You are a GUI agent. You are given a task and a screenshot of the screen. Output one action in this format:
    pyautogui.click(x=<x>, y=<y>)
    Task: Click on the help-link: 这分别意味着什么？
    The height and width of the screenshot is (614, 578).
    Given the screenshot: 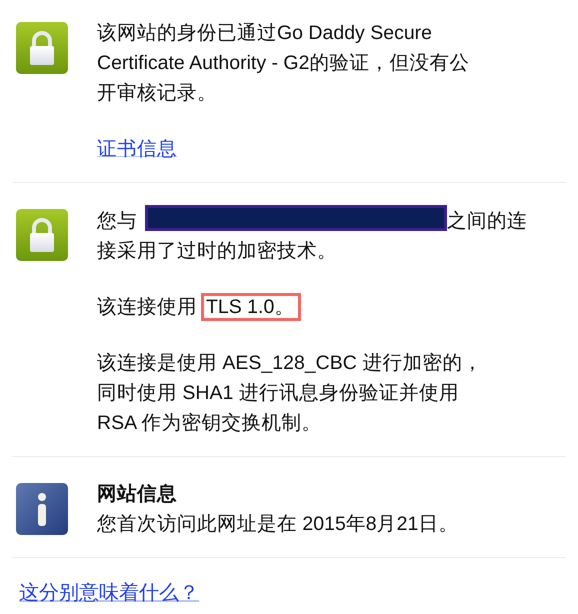 What is the action you would take?
    pyautogui.click(x=109, y=593)
    